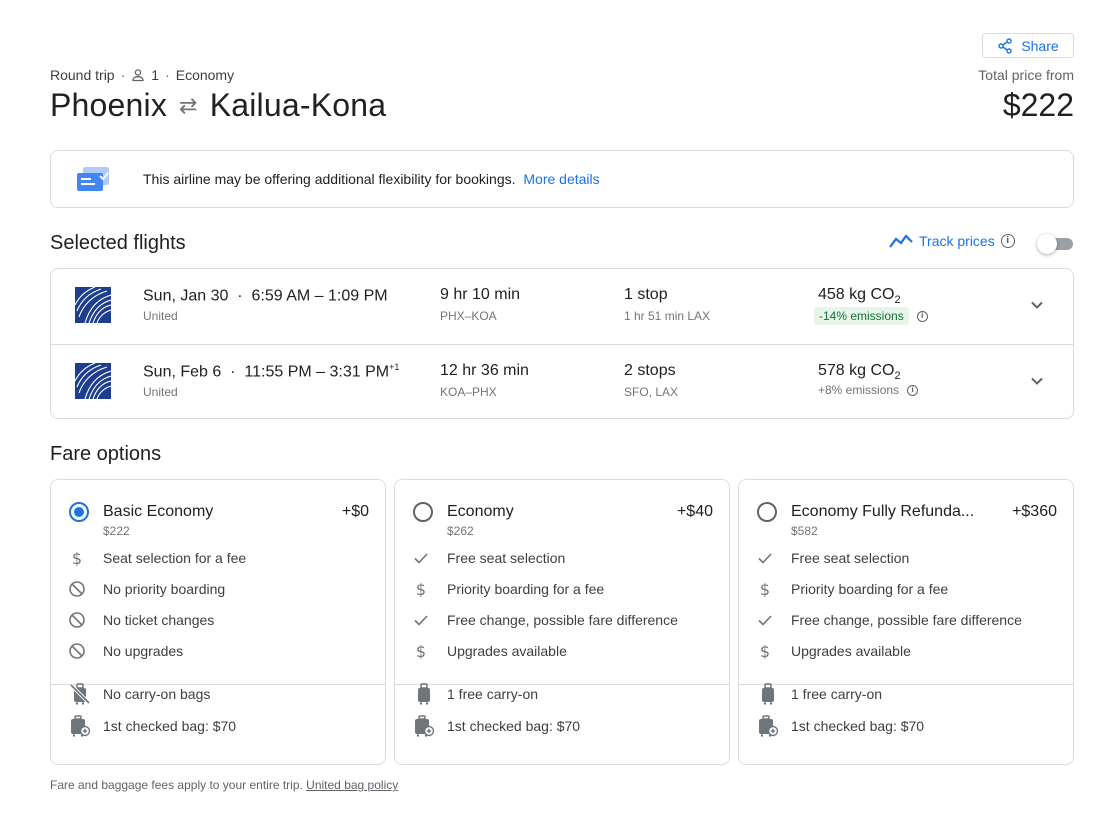 Image resolution: width=1101 pixels, height=817 pixels. What do you see at coordinates (1034, 511) in the screenshot?
I see `fare-price-difference: +$360` at bounding box center [1034, 511].